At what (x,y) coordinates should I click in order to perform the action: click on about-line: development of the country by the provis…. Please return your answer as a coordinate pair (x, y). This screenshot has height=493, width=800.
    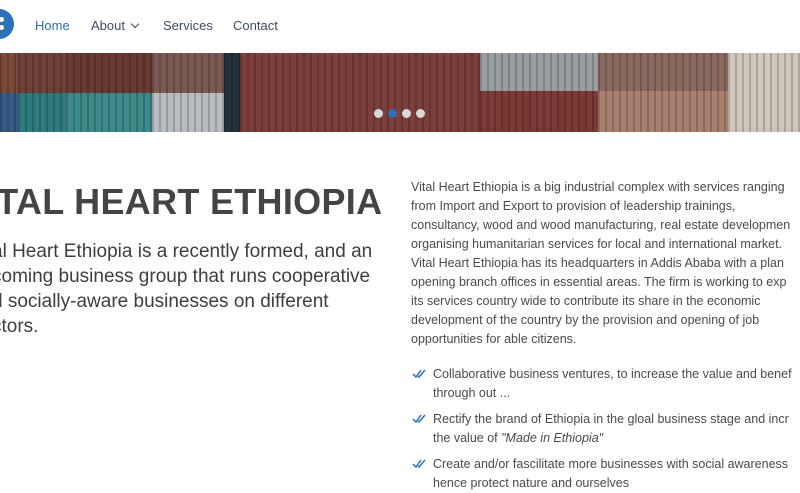
    Looking at the image, I should click on (585, 320).